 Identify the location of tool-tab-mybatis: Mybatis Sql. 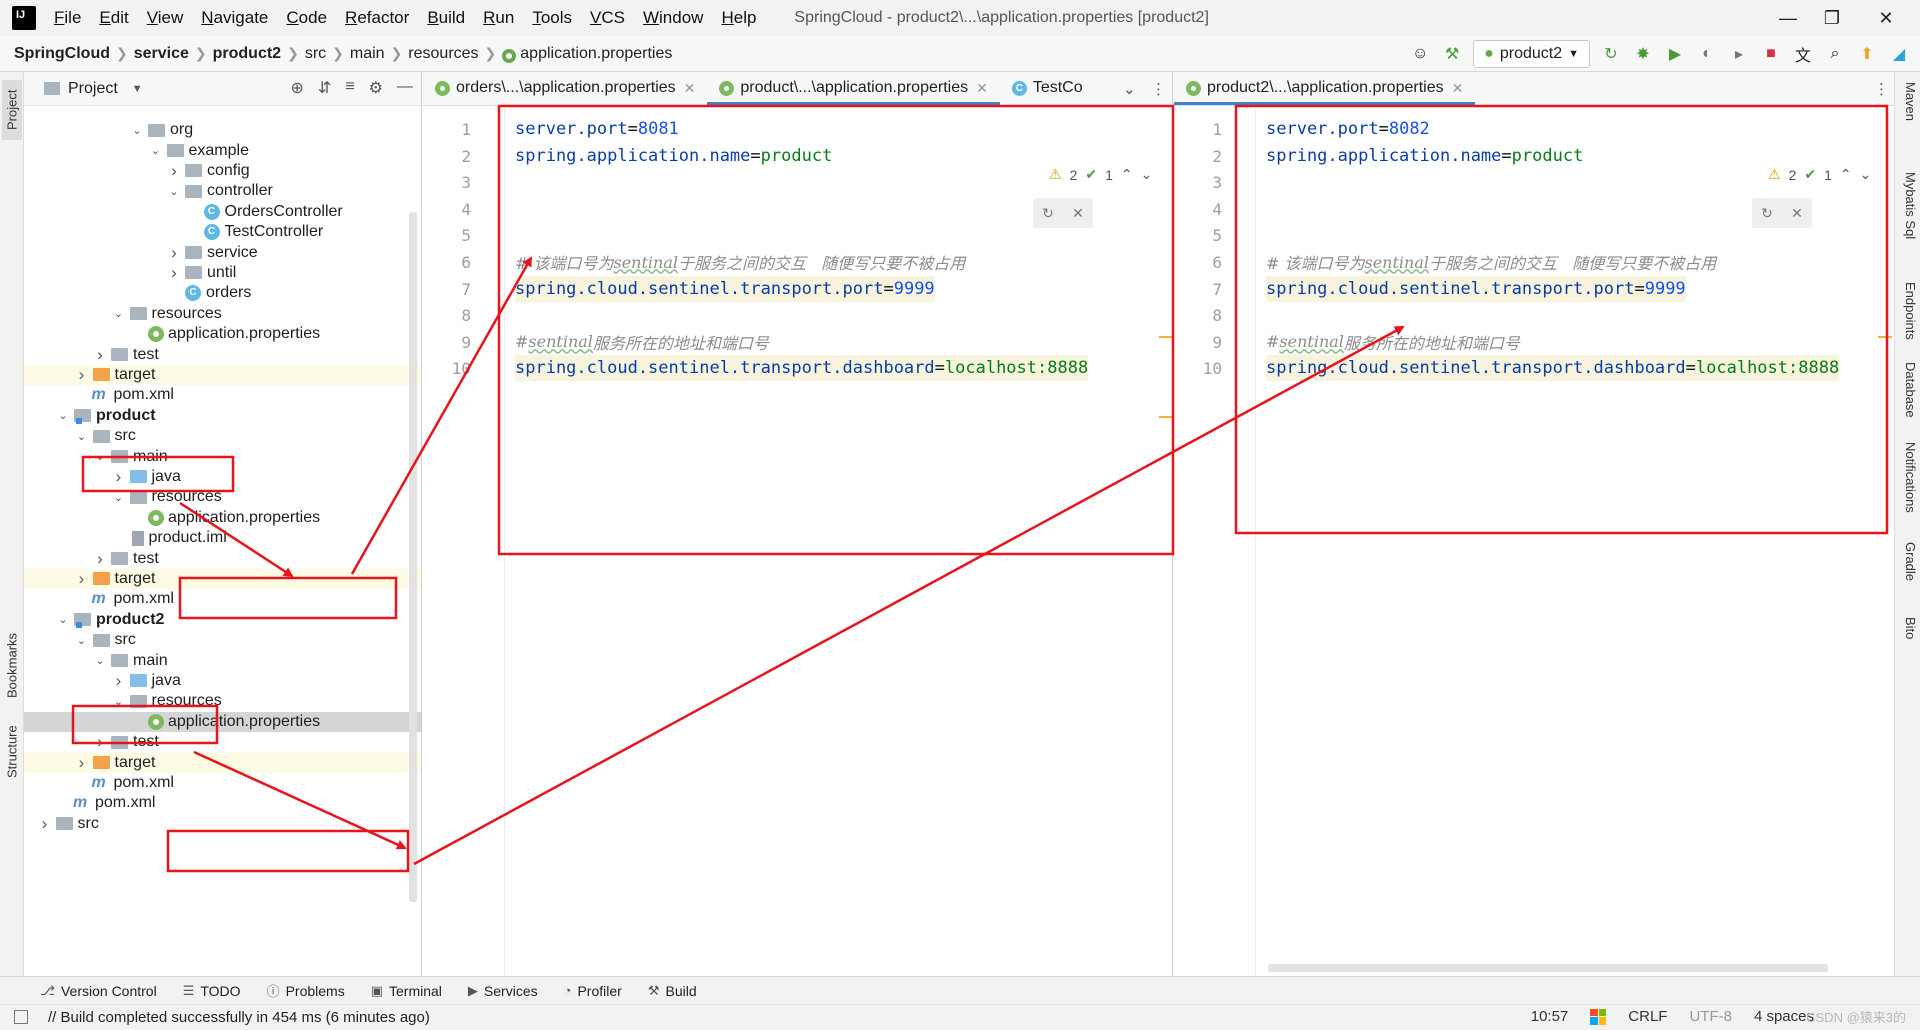
(1908, 205).